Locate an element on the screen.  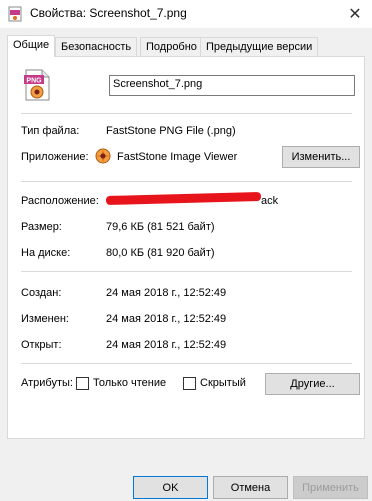
hidden-label: Скрытый is located at coordinates (223, 383).